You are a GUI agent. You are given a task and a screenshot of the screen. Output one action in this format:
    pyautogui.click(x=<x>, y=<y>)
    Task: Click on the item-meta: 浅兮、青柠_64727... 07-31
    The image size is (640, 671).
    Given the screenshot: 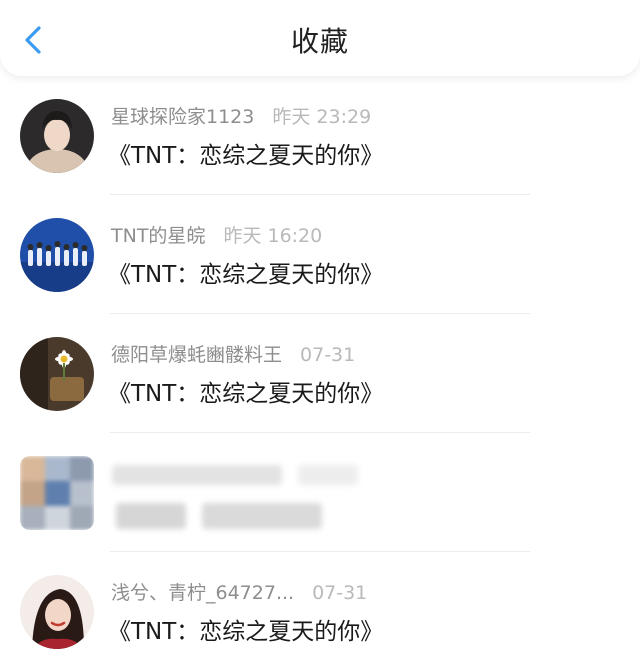 What is the action you would take?
    pyautogui.click(x=239, y=593)
    